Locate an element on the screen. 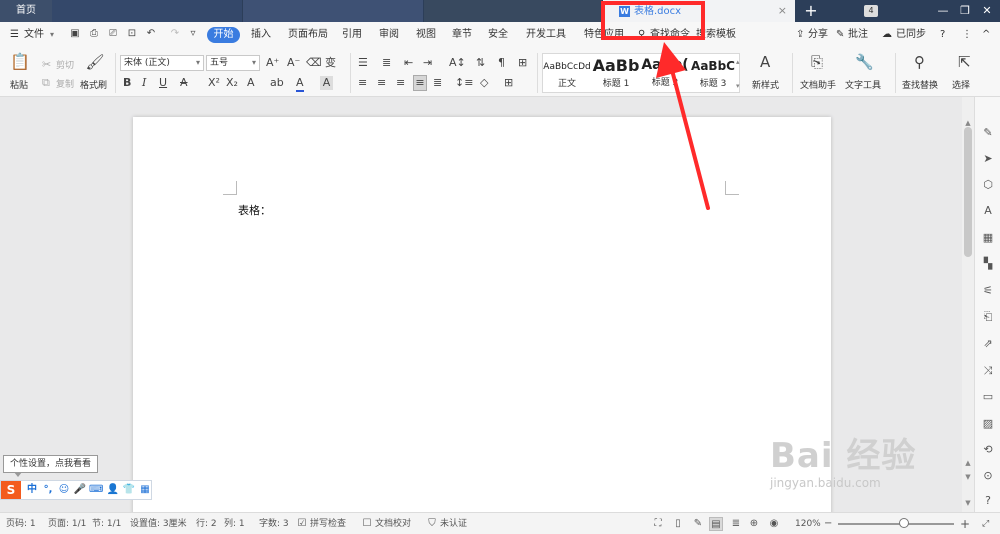 This screenshot has height=534, width=1000. tab-insert: 插入 is located at coordinates (261, 34).